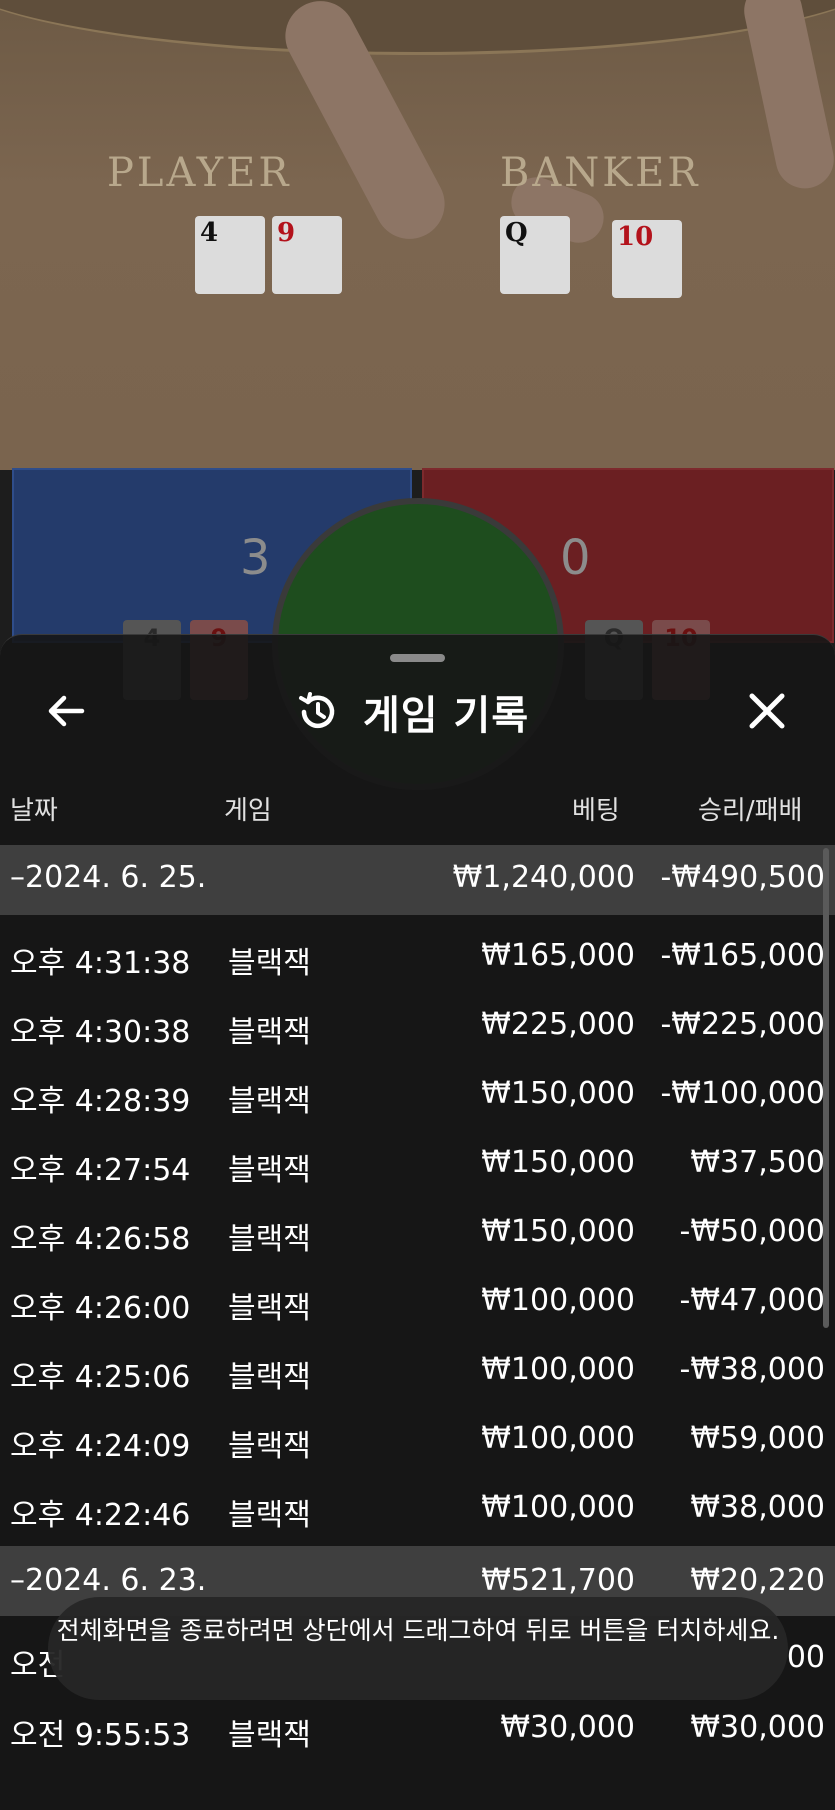 Image resolution: width=835 pixels, height=1810 pixels. Describe the element at coordinates (100, 1446) in the screenshot. I see `row-time: 오후 4:24:09` at that location.